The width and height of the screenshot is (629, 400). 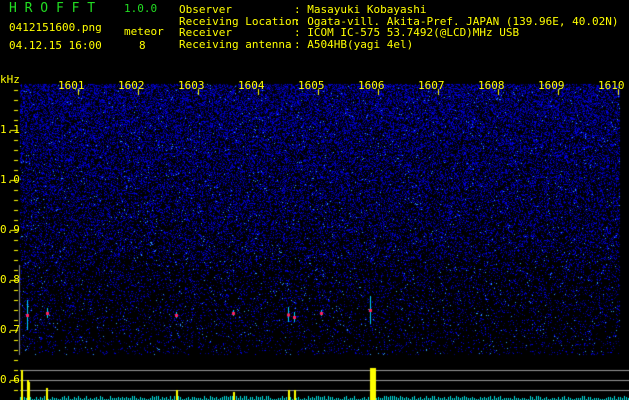 What do you see at coordinates (55, 45) in the screenshot?
I see `datetime: 04.12.15 16:00` at bounding box center [55, 45].